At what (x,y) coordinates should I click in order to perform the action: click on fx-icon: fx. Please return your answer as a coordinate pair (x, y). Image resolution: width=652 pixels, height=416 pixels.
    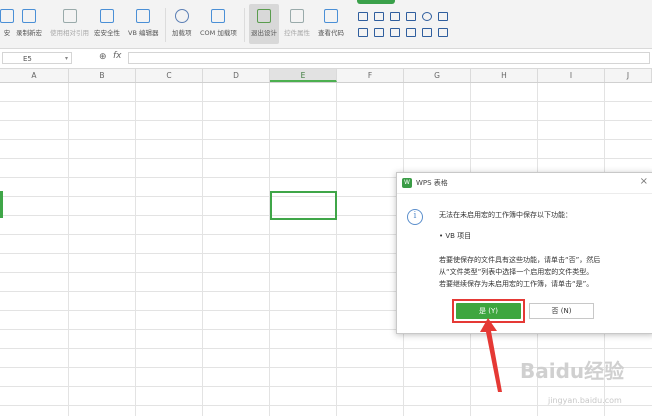
    Looking at the image, I should click on (117, 56).